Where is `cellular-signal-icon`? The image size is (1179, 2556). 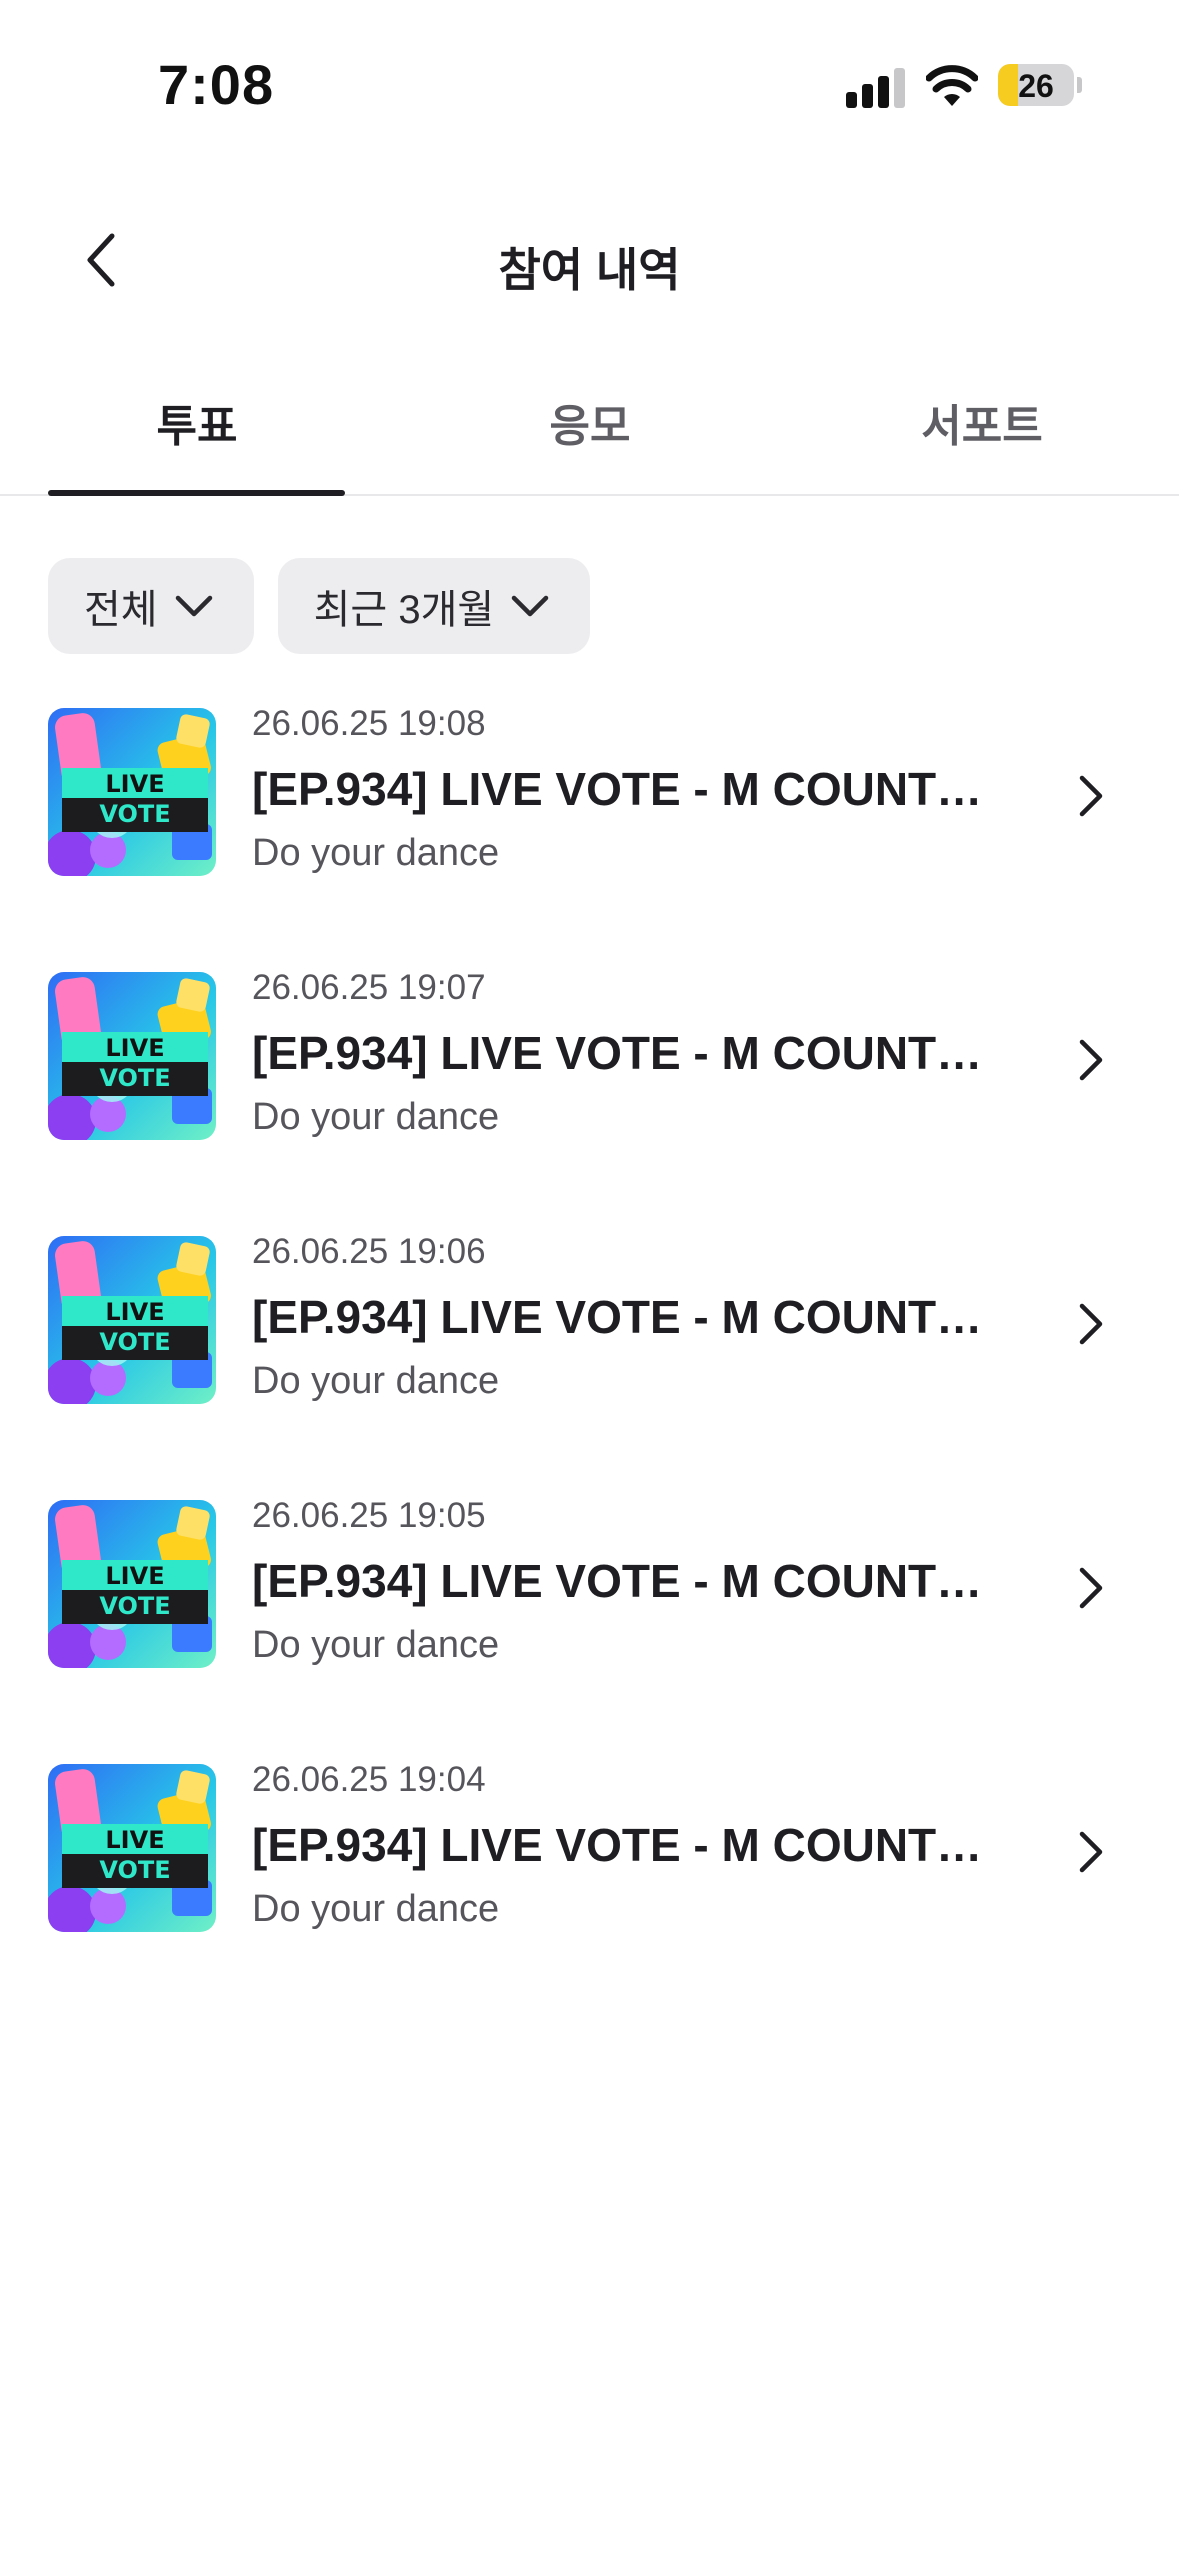 cellular-signal-icon is located at coordinates (876, 87).